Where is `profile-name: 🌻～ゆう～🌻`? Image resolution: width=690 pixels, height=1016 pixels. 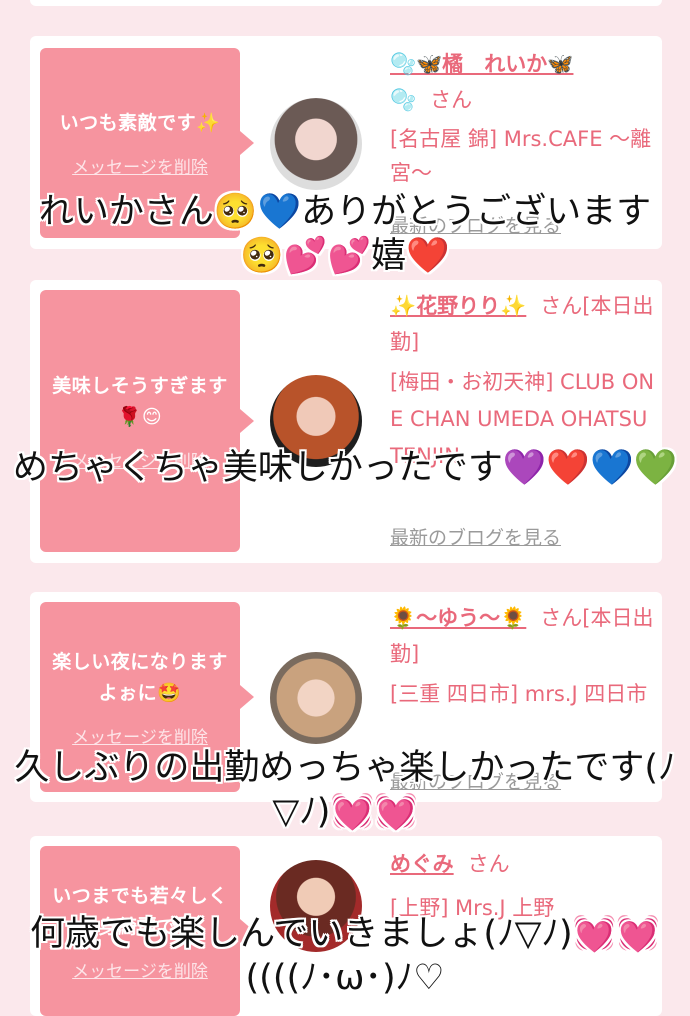 profile-name: 🌻～ゆう～🌻 is located at coordinates (458, 618).